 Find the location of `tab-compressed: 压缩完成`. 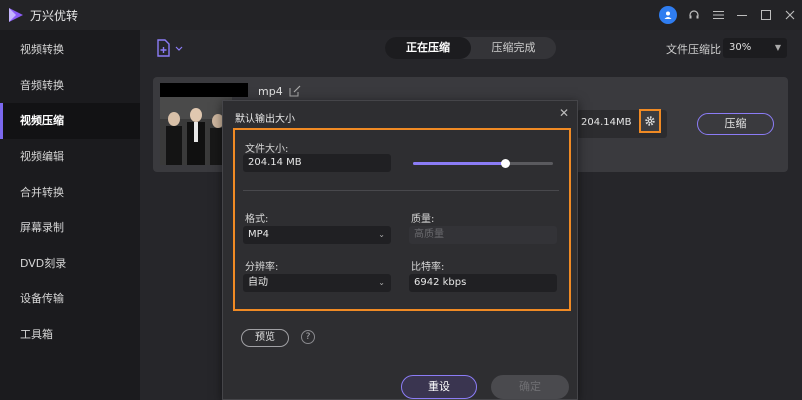

tab-compressed: 压缩完成 is located at coordinates (513, 48).